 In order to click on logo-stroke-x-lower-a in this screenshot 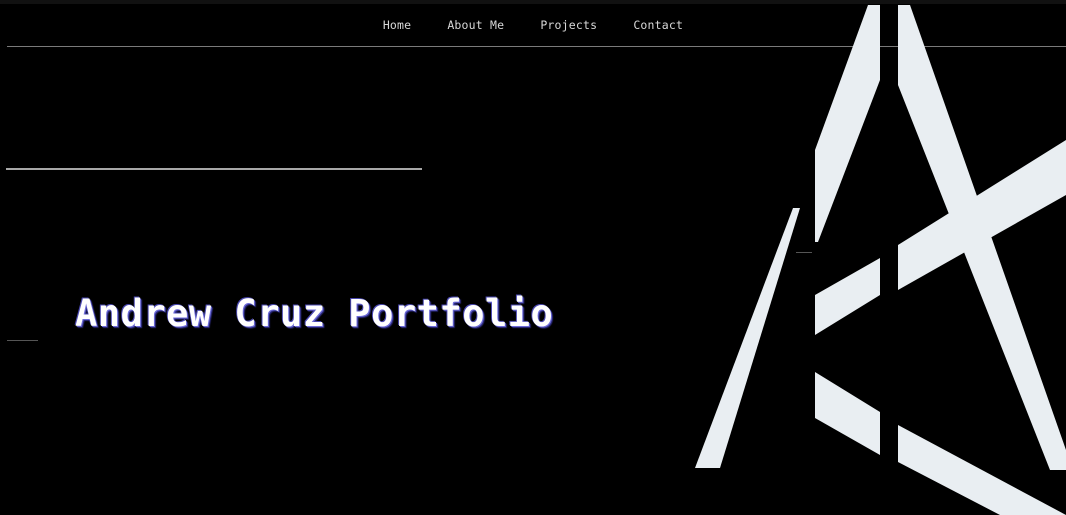, I will do `click(847, 413)`.